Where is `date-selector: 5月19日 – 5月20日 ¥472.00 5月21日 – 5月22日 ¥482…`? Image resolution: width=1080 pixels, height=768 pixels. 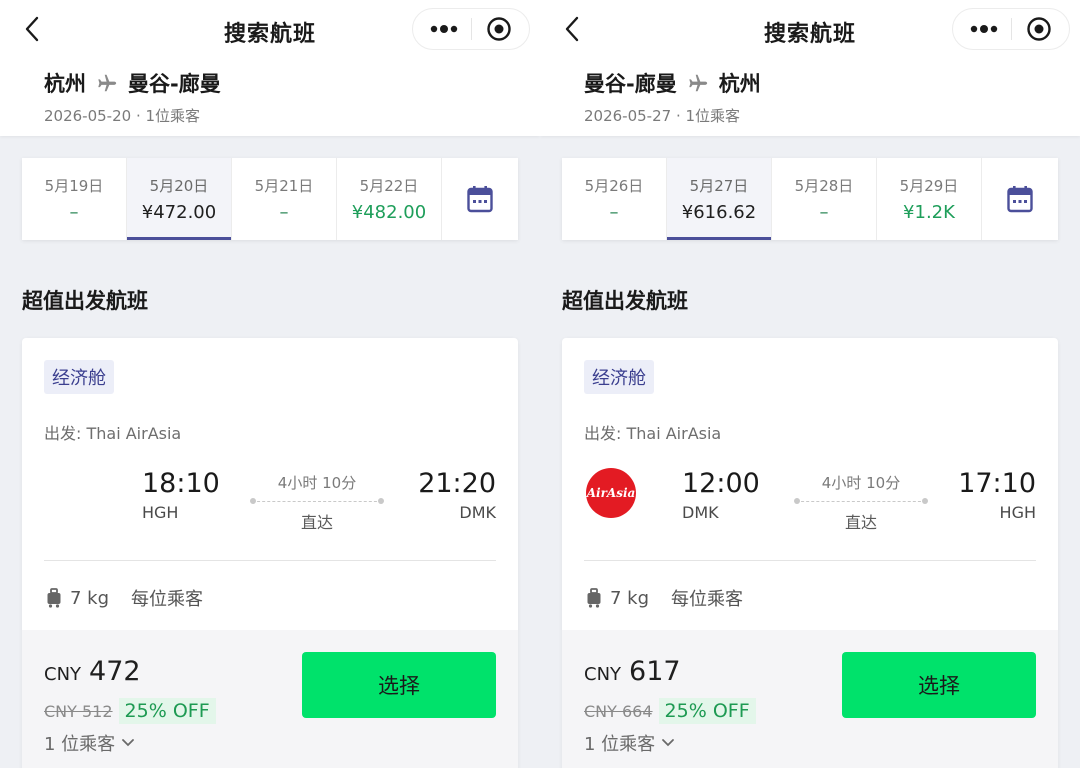
date-selector: 5月19日 – 5月20日 ¥472.00 5月21日 – 5月22日 ¥482… is located at coordinates (270, 199).